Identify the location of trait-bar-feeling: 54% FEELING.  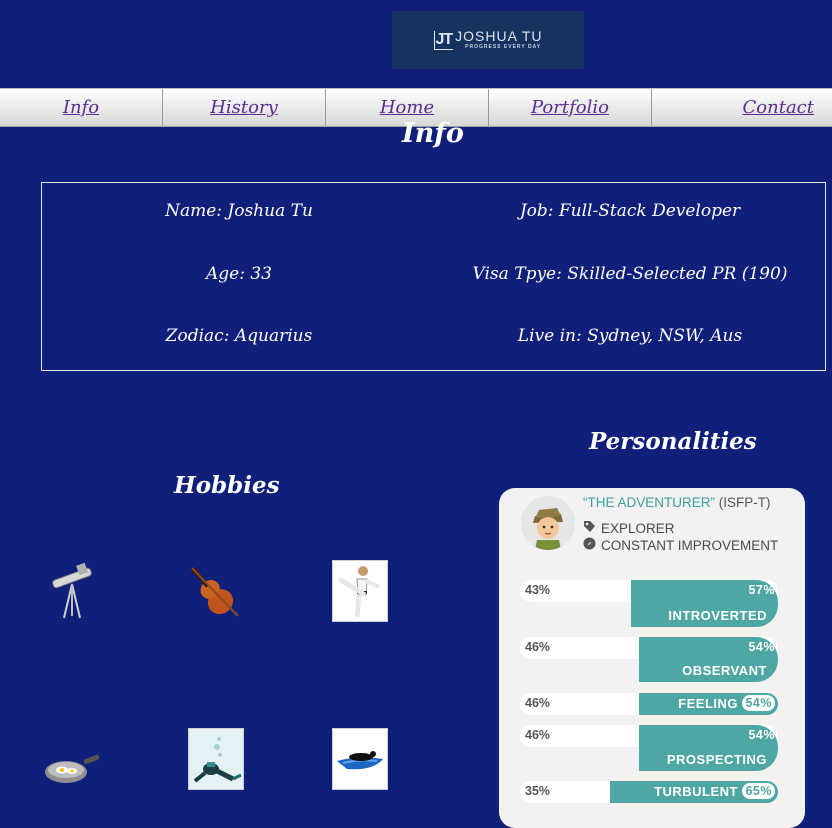
(708, 704).